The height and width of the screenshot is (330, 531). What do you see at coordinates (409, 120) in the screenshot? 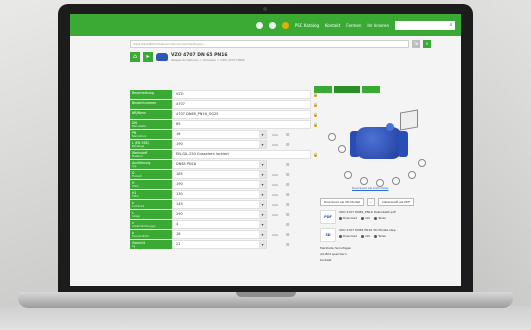
I see `view-cube-icon` at bounding box center [409, 120].